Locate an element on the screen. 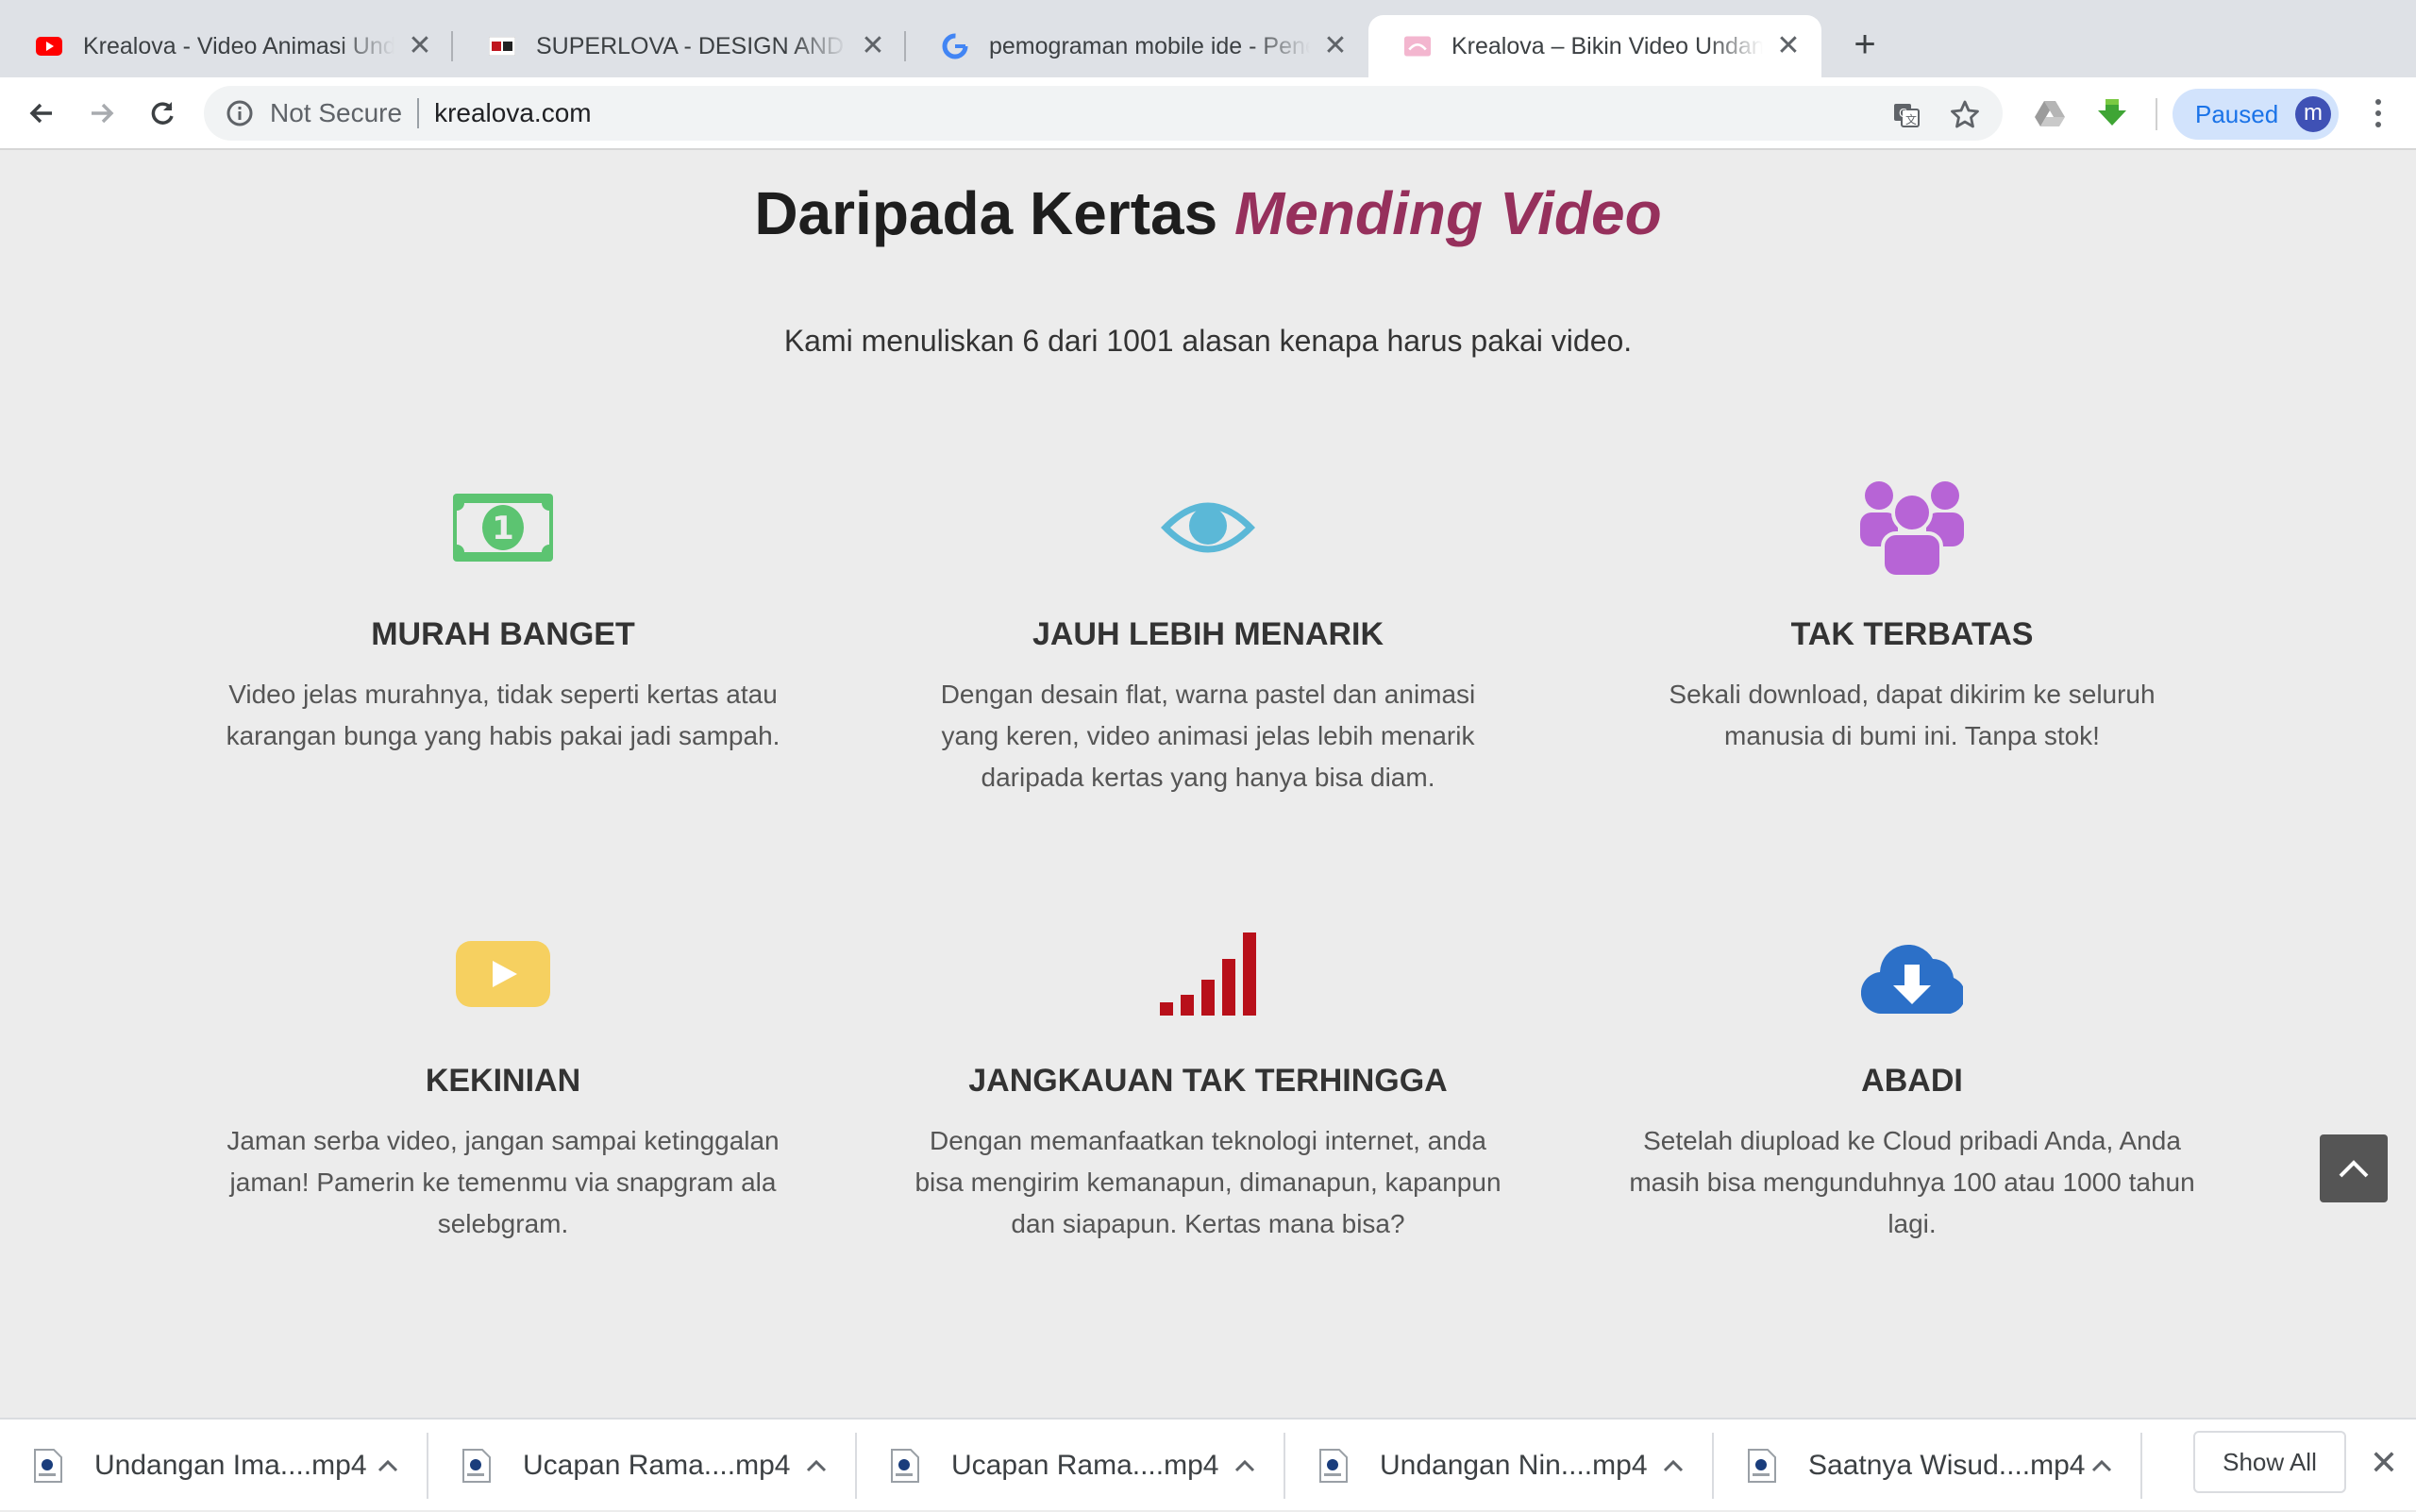 The image size is (2416, 1512). play-icon is located at coordinates (503, 974).